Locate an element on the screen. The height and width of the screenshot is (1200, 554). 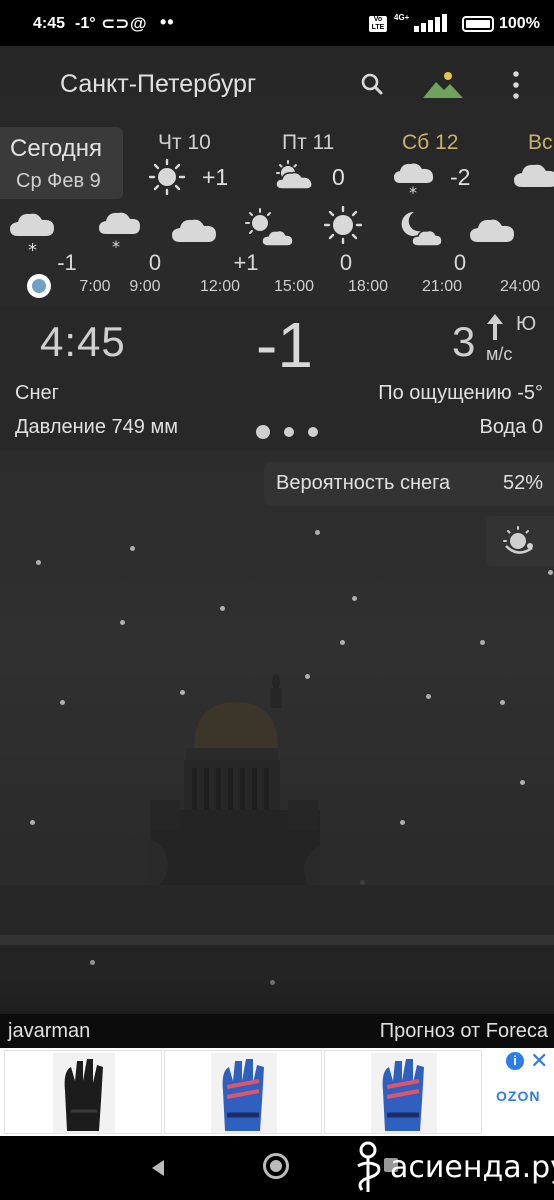
ad-brand-logo: OZON is located at coordinates (518, 1096).